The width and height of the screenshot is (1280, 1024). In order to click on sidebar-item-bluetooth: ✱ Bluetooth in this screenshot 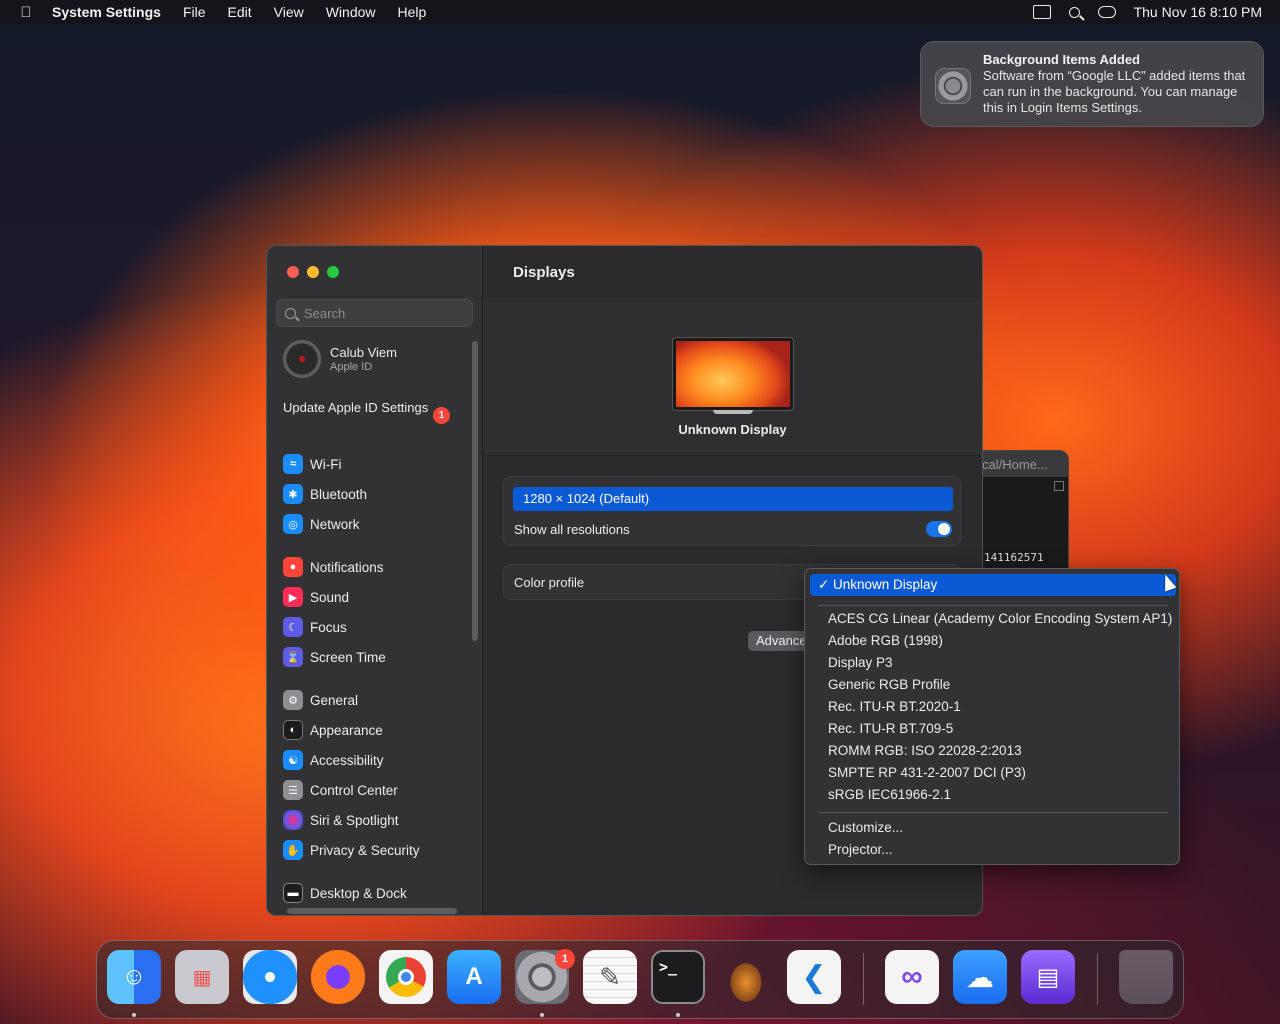, I will do `click(325, 494)`.